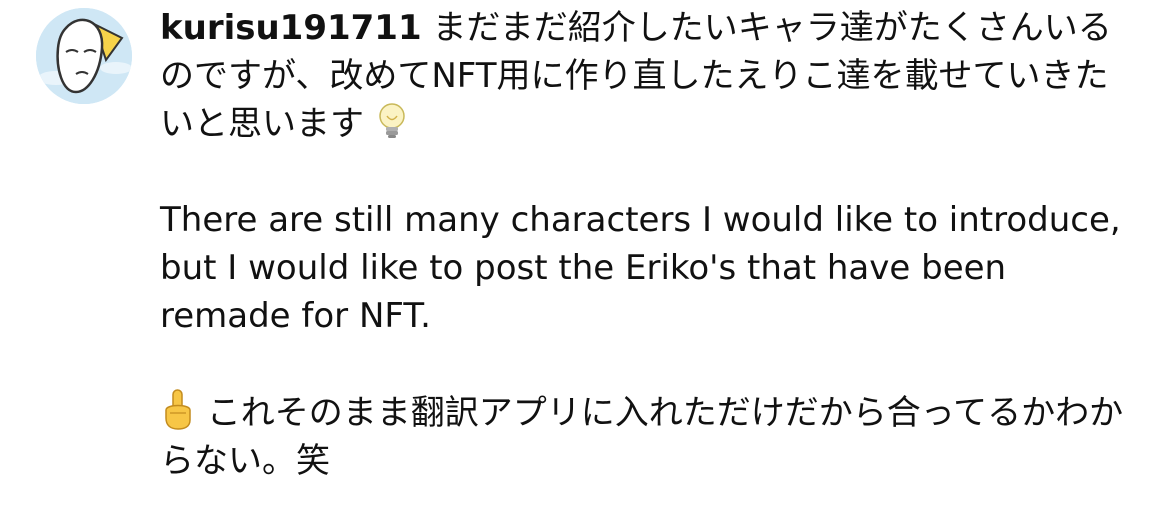 This screenshot has width=1170, height=521. What do you see at coordinates (642, 437) in the screenshot?
I see `note-text: これそのまま翻訳アプリに入れただけだから合ってるかわからない。笑` at bounding box center [642, 437].